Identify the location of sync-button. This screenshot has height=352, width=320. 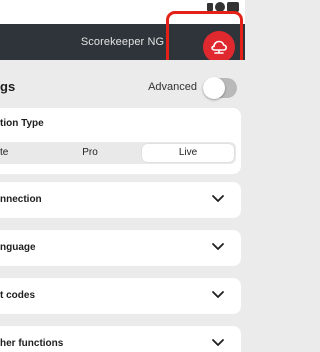
(219, 47).